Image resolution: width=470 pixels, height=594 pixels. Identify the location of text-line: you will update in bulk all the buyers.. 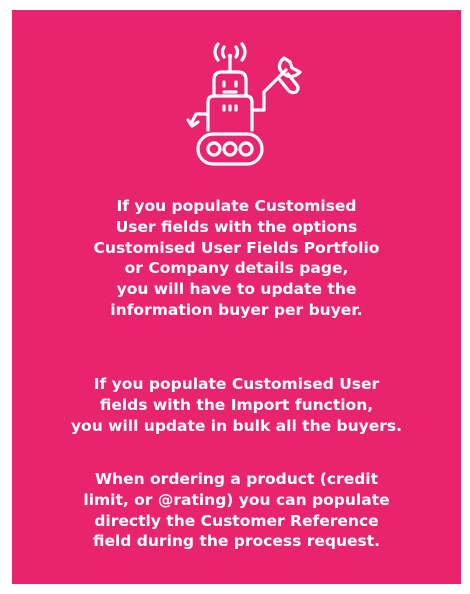
(236, 425).